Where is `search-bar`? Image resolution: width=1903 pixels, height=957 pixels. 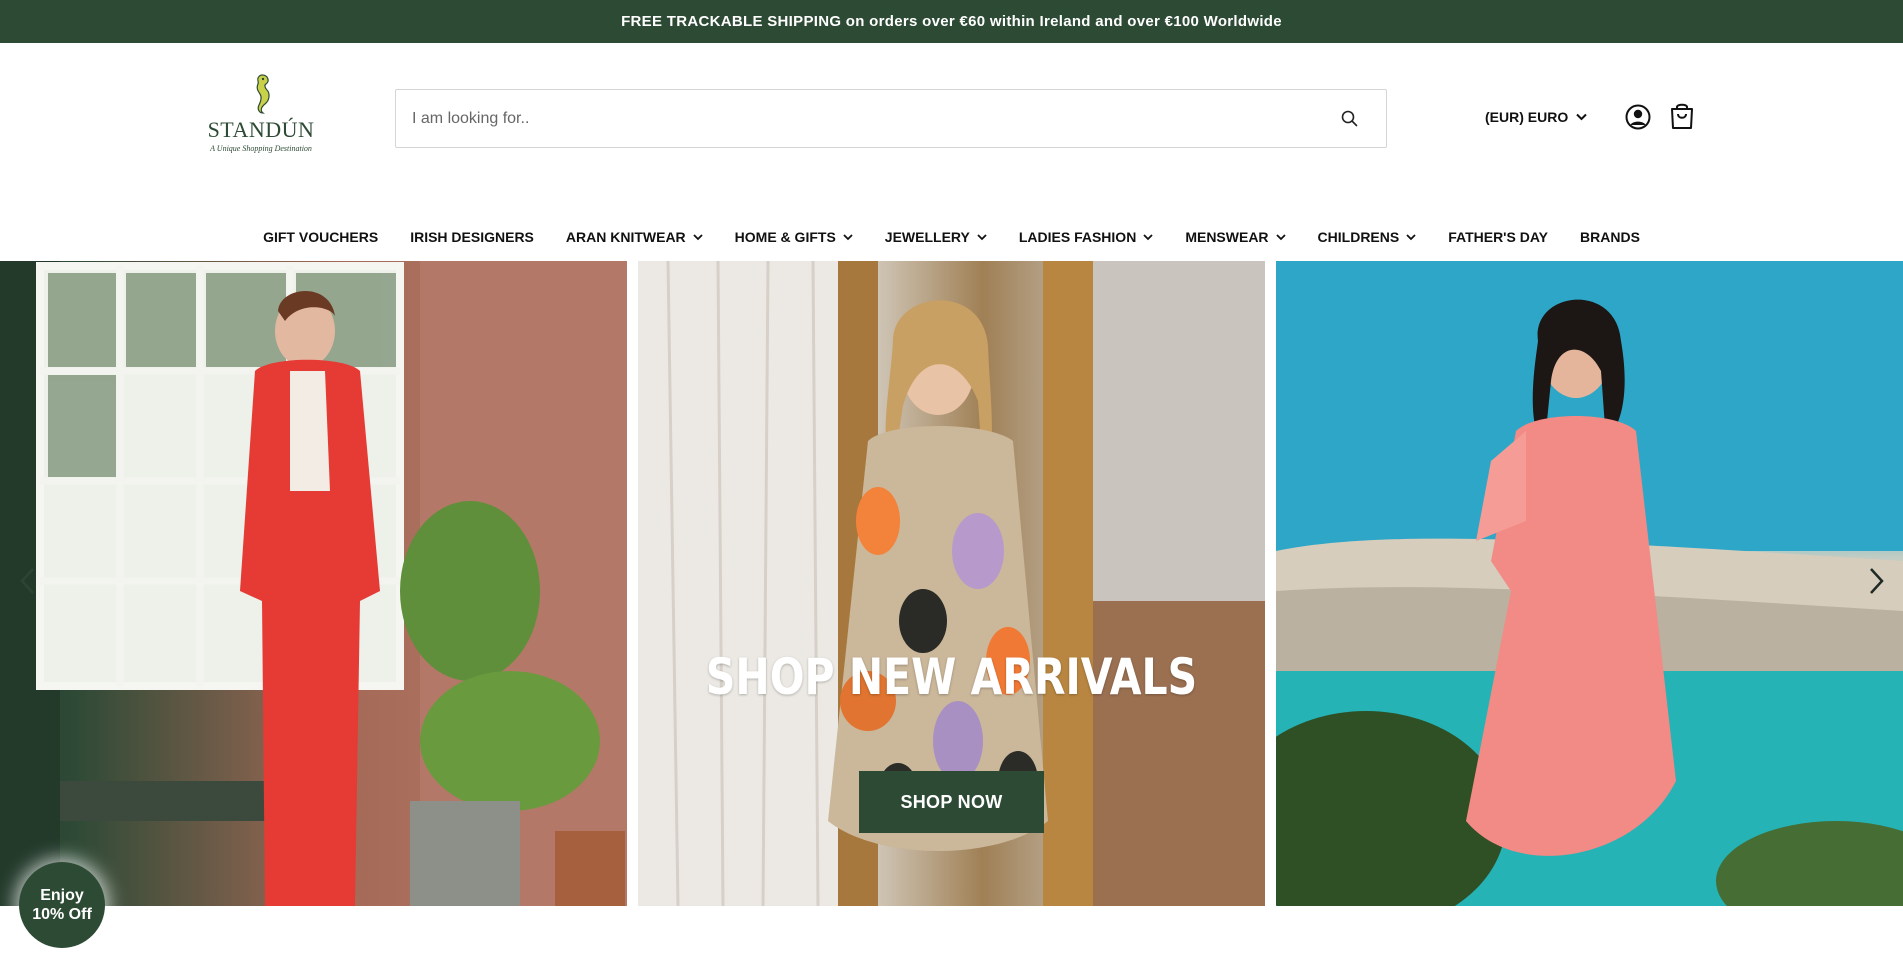
search-bar is located at coordinates (891, 118).